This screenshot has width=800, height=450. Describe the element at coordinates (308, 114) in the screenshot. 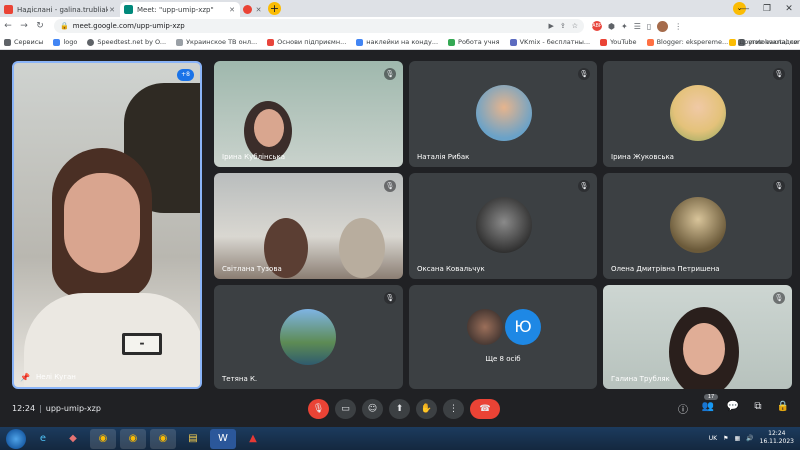

I see `participant-tile: 🎙 Ірина Кублінська` at that location.